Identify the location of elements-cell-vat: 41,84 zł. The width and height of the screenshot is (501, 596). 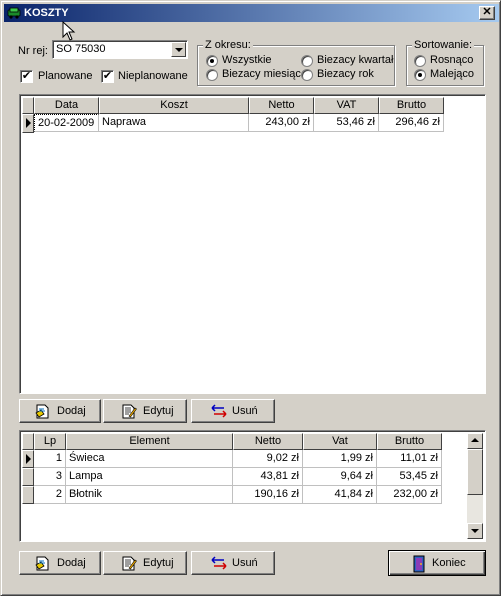
(340, 495).